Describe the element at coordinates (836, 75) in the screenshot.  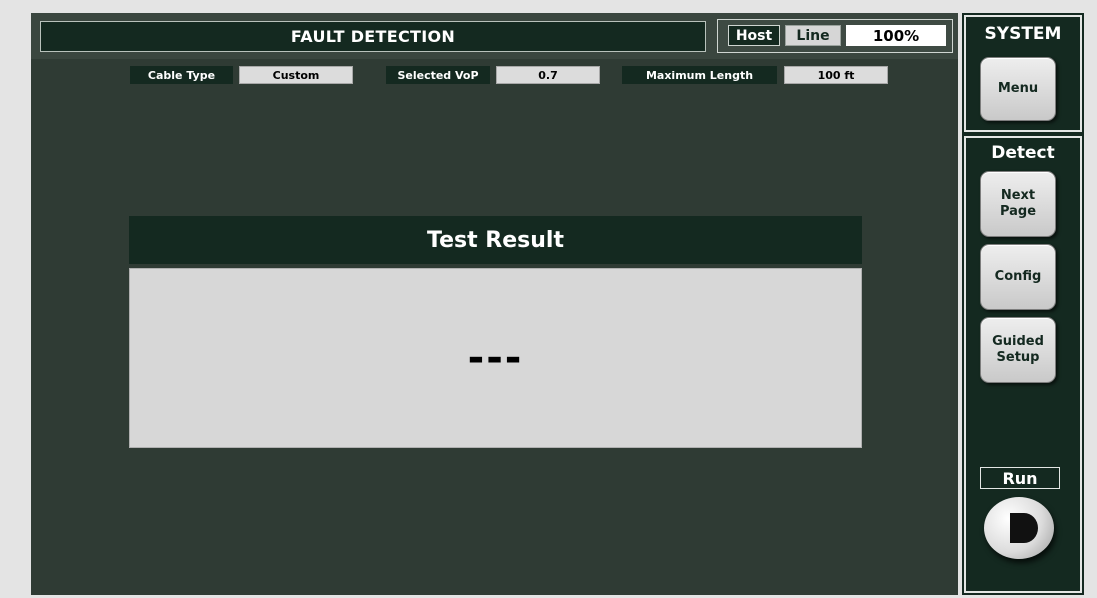
I see `maximum-length-value: 100 ft` at that location.